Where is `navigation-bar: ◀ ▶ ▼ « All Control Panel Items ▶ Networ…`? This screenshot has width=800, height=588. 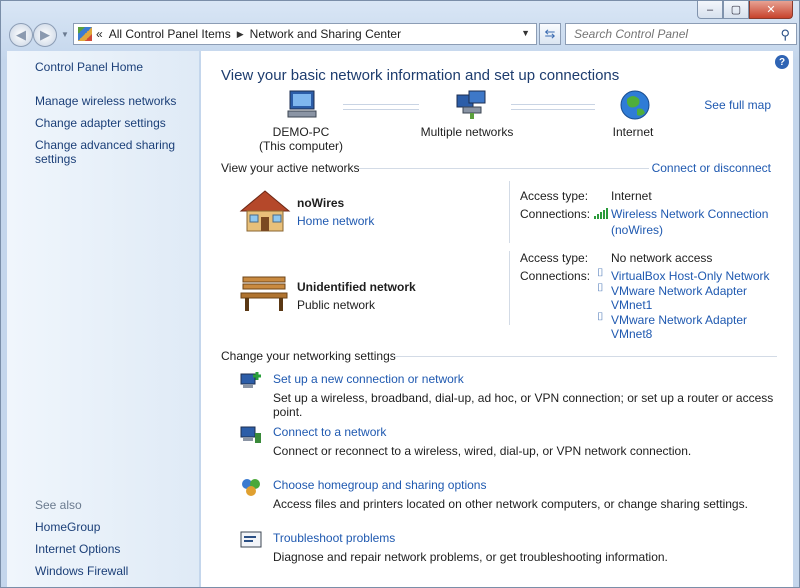 navigation-bar: ◀ ▶ ▼ « All Control Panel Items ▶ Networ… is located at coordinates (402, 35).